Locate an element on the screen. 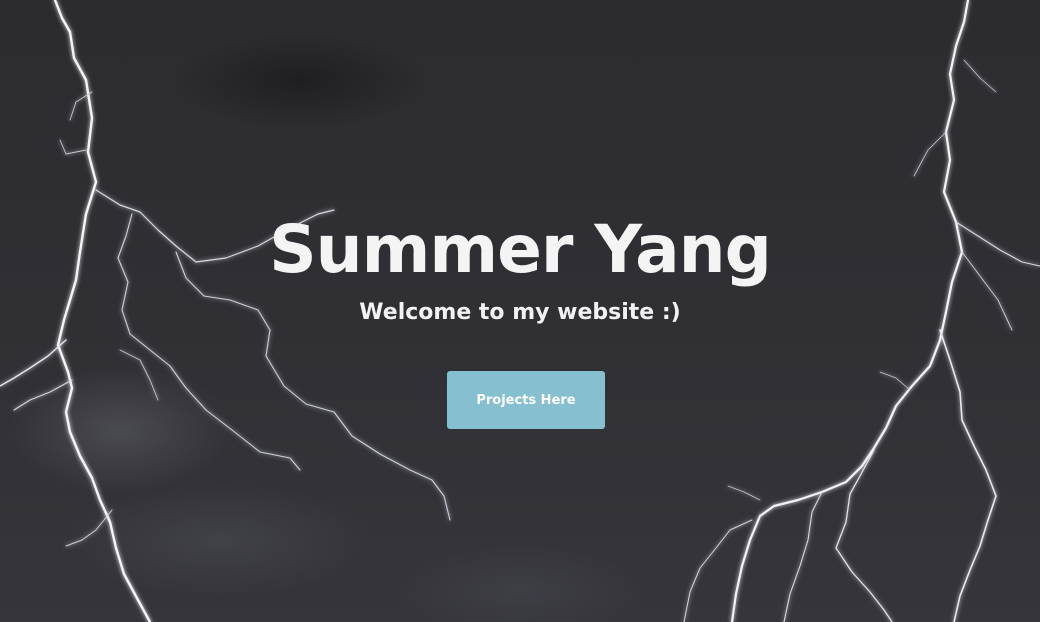 The image size is (1040, 622). projects-button: Projects Here is located at coordinates (526, 400).